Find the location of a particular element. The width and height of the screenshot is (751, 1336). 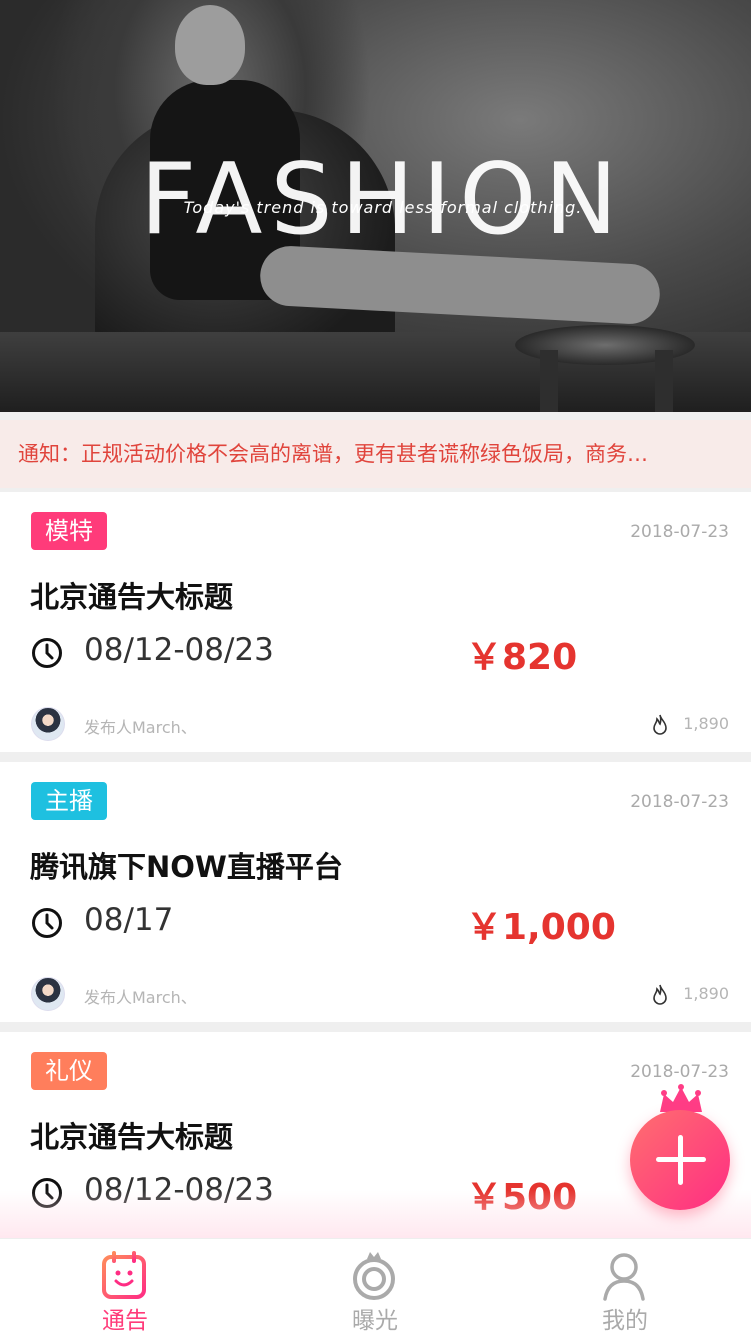

tab-exposure: 曝光 is located at coordinates (375, 1287).